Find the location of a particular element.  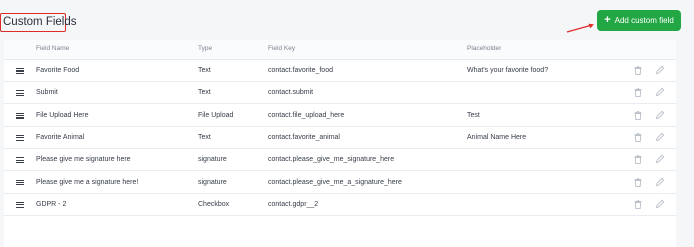

field-key-cell: contact.favorite_food is located at coordinates (300, 70).